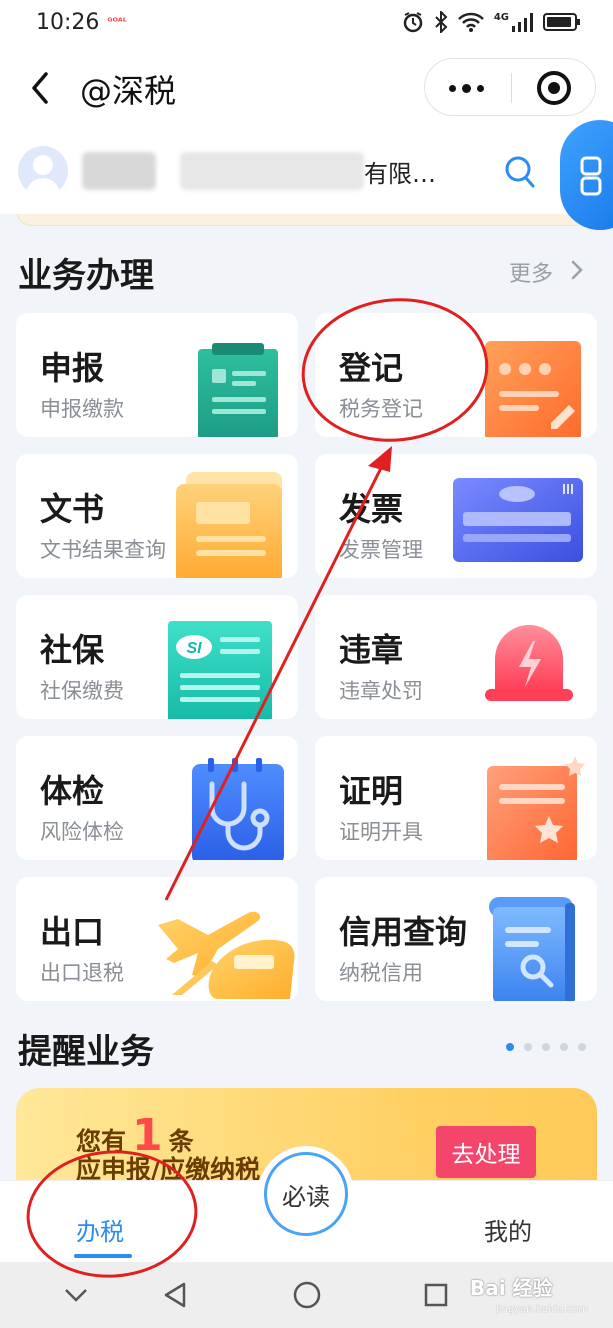  What do you see at coordinates (238, 809) in the screenshot?
I see `stethoscope-icon` at bounding box center [238, 809].